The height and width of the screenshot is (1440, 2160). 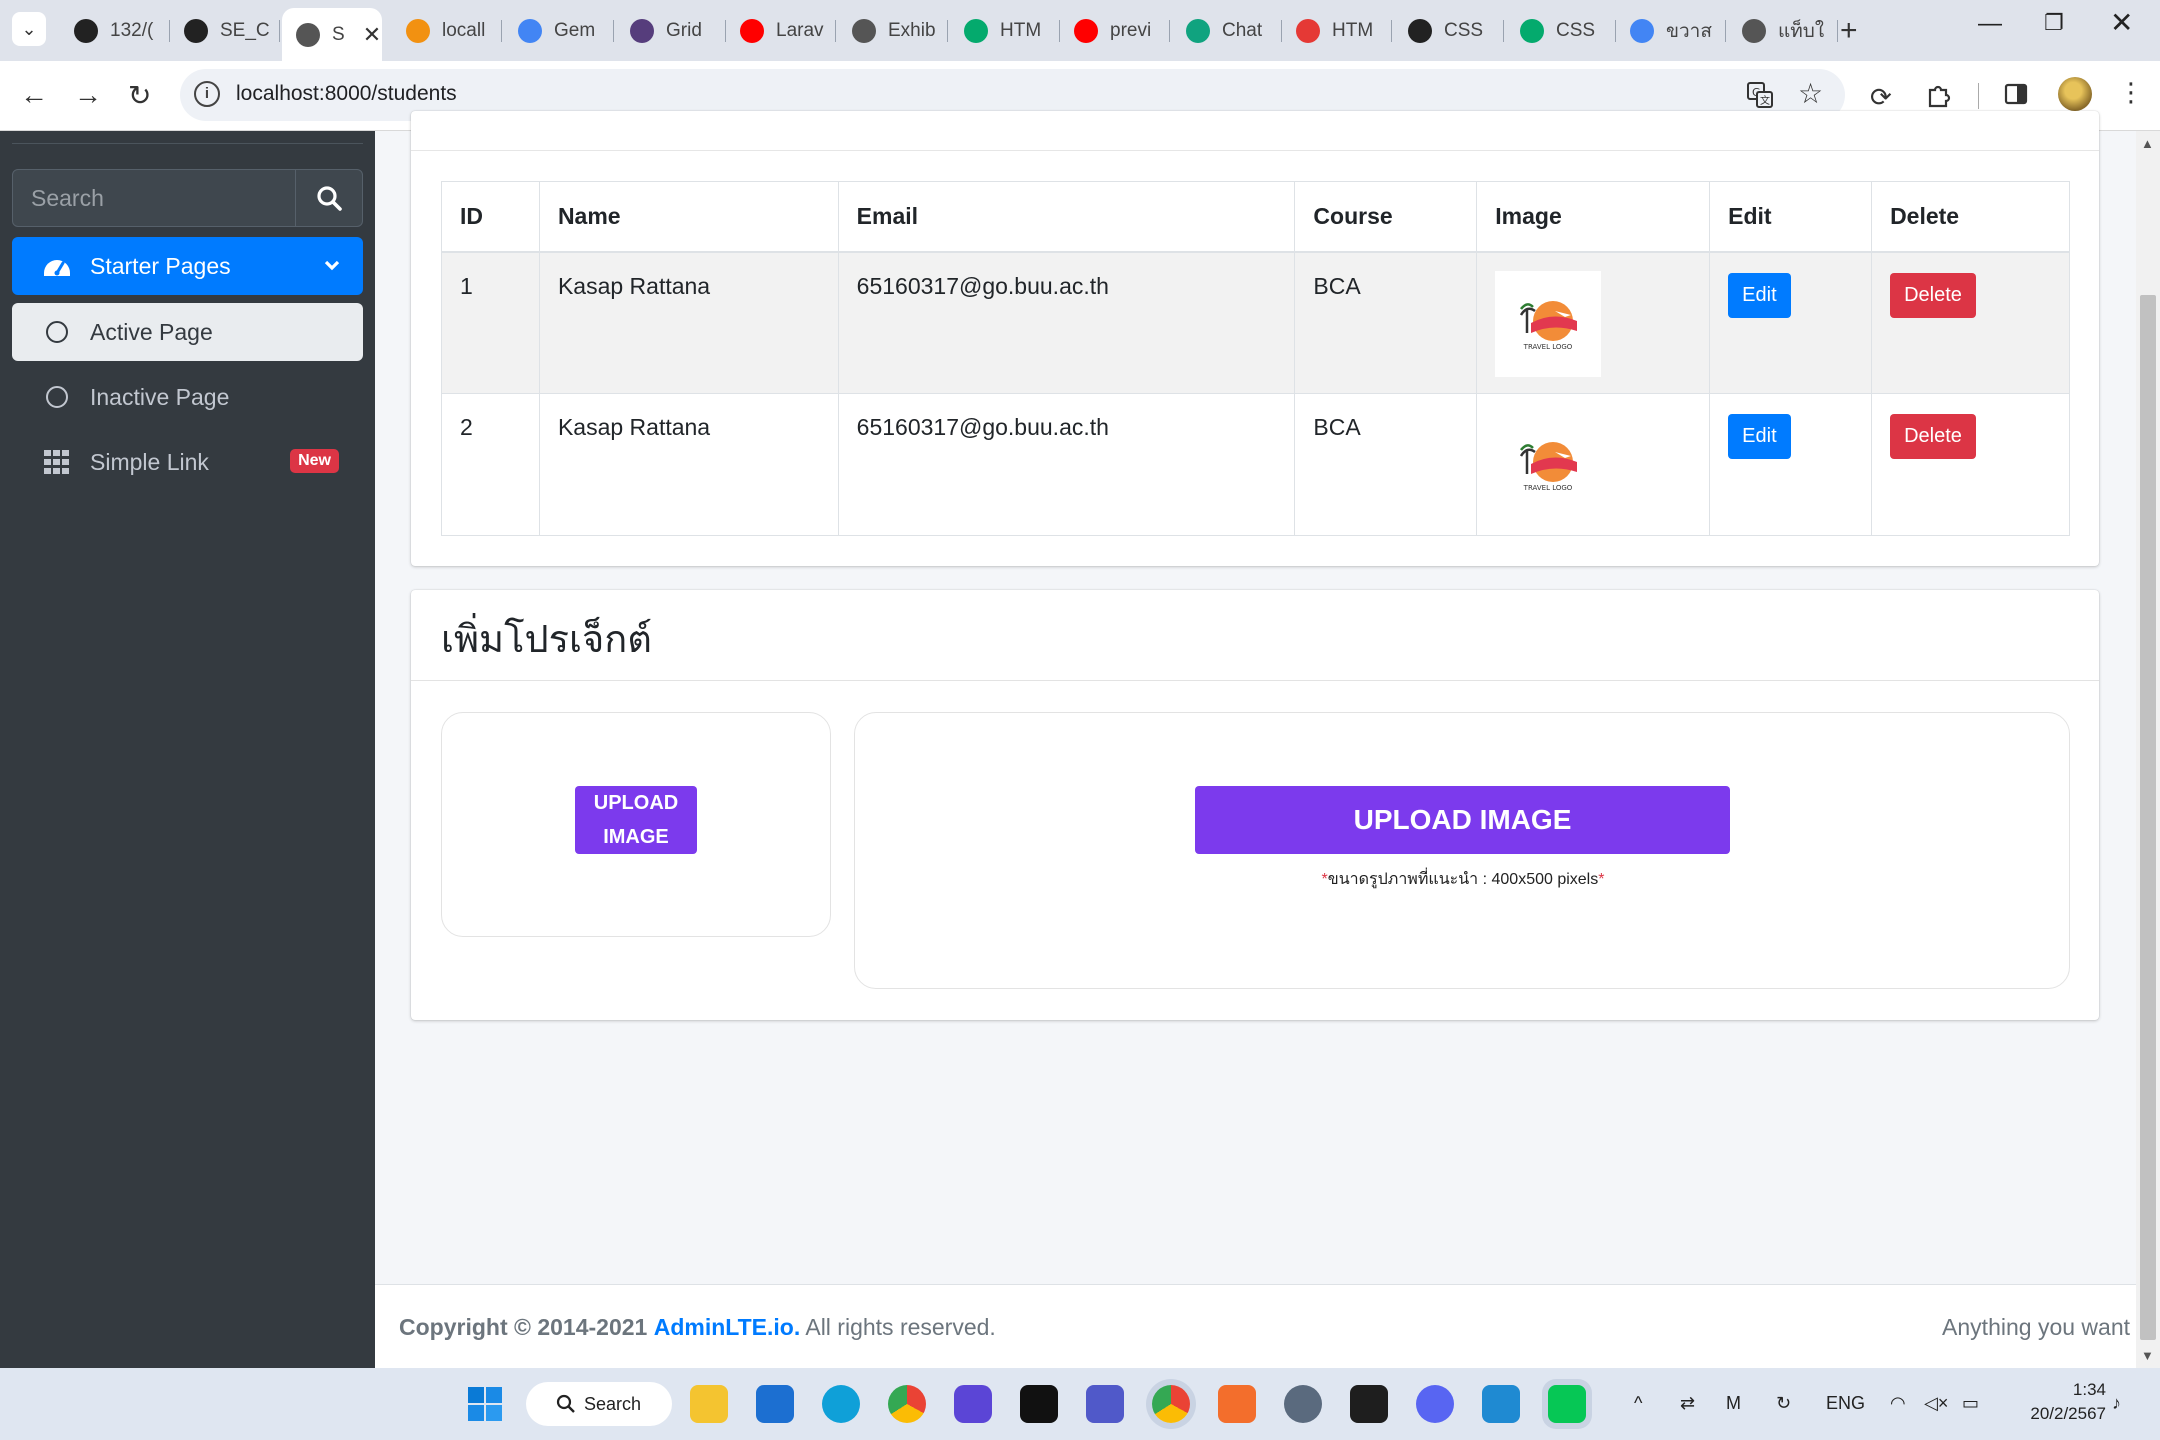 What do you see at coordinates (2058, 1402) in the screenshot?
I see `taskbar-clock: 1:34 20/2/2567` at bounding box center [2058, 1402].